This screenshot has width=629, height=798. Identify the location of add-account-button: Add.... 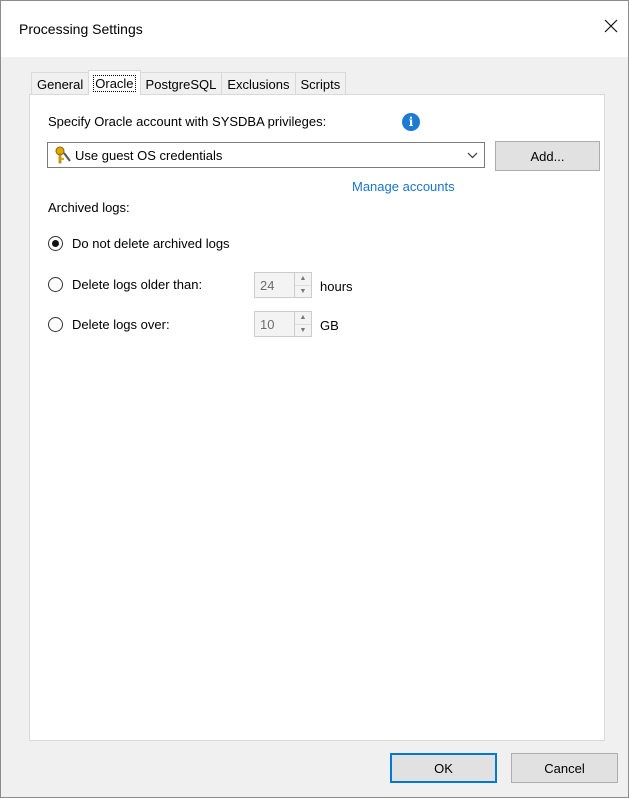
(547, 156).